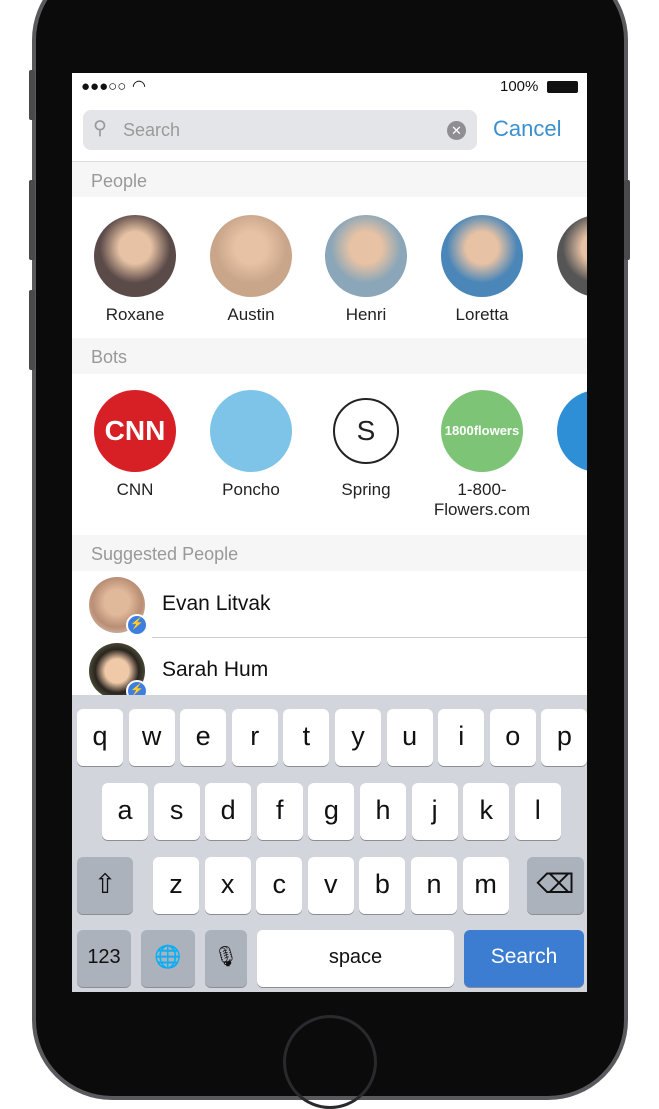 The image size is (659, 1109). Describe the element at coordinates (176, 885) in the screenshot. I see `key-z: z` at that location.